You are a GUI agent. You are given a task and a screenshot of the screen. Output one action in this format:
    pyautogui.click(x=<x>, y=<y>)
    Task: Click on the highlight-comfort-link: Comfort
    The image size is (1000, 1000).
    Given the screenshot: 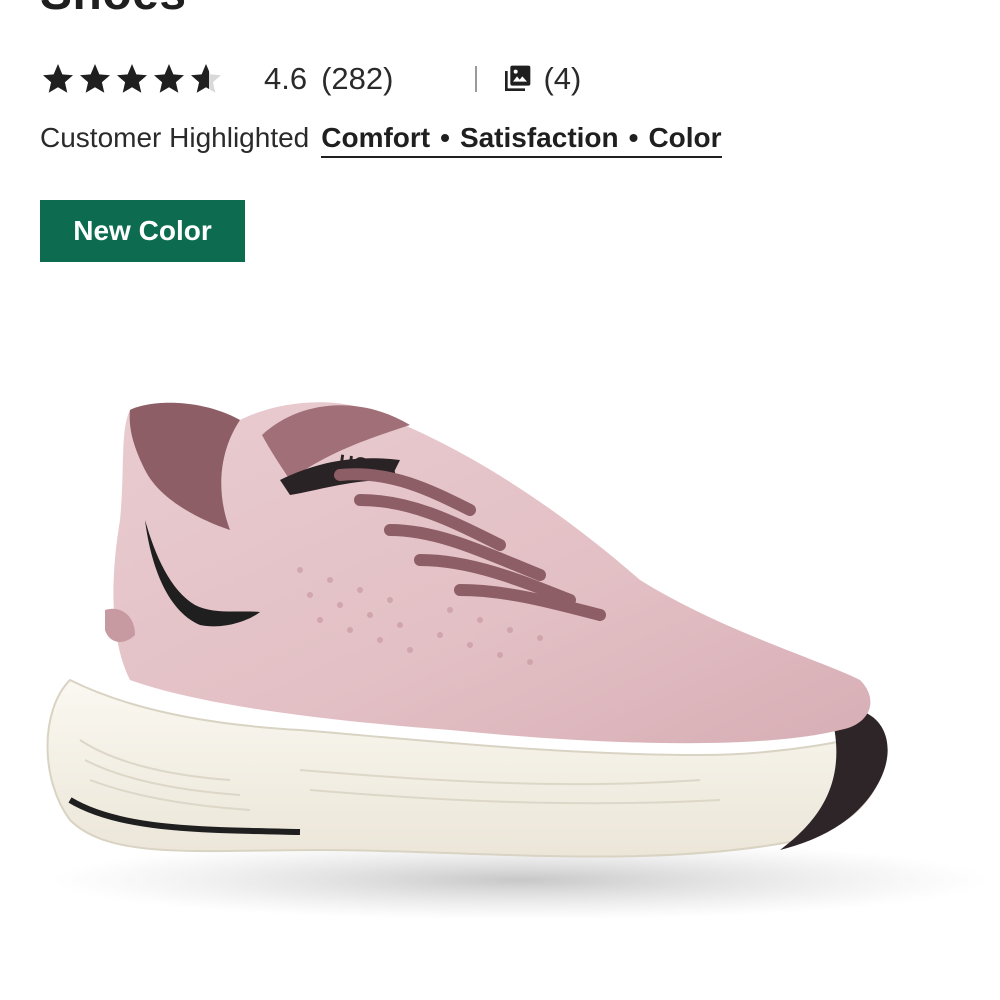 What is the action you would take?
    pyautogui.click(x=375, y=137)
    